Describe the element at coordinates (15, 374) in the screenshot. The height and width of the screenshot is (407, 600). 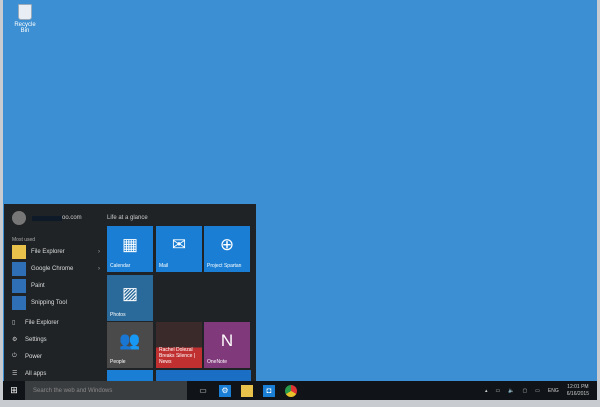
I see `system-item-icon: ☰` at that location.